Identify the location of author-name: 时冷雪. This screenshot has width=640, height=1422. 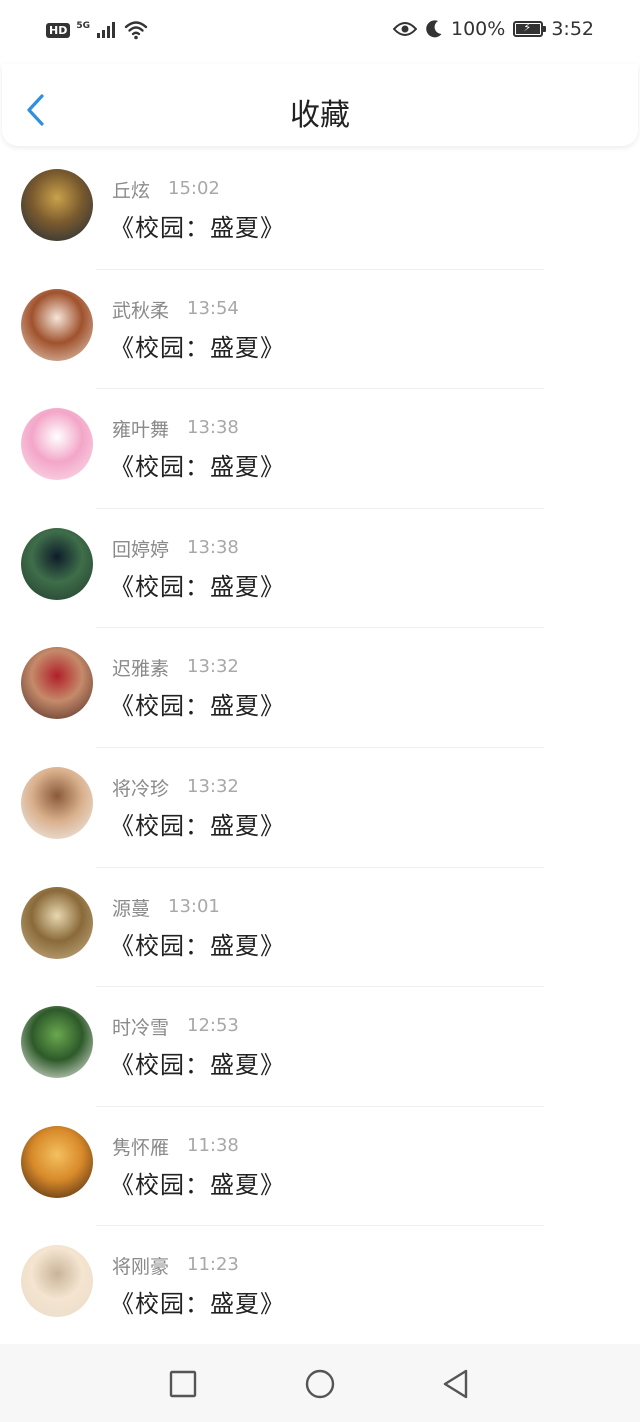
(141, 1028).